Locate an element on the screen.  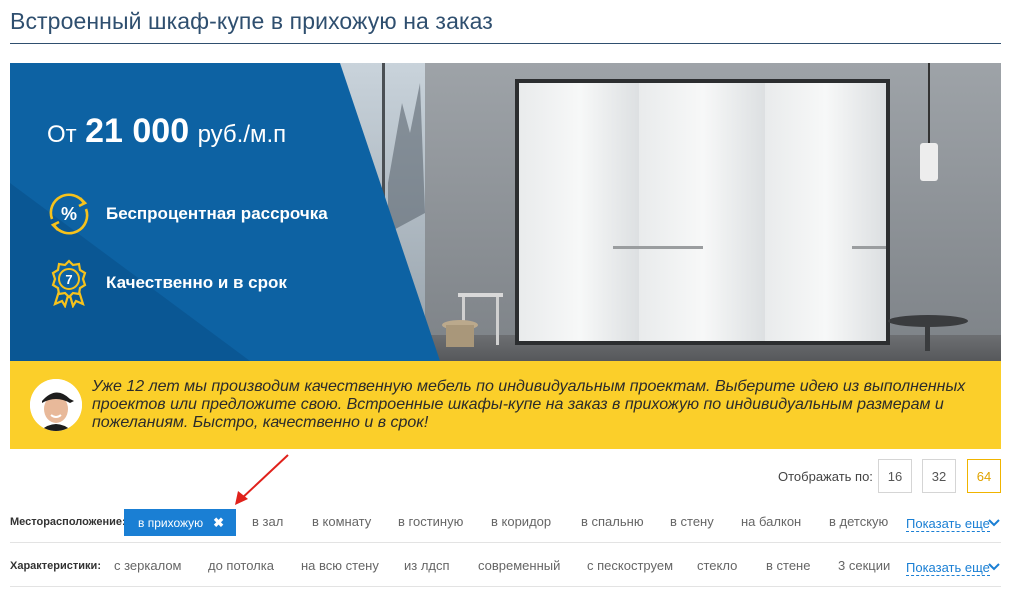
filter-chip: в детскую is located at coordinates (858, 521).